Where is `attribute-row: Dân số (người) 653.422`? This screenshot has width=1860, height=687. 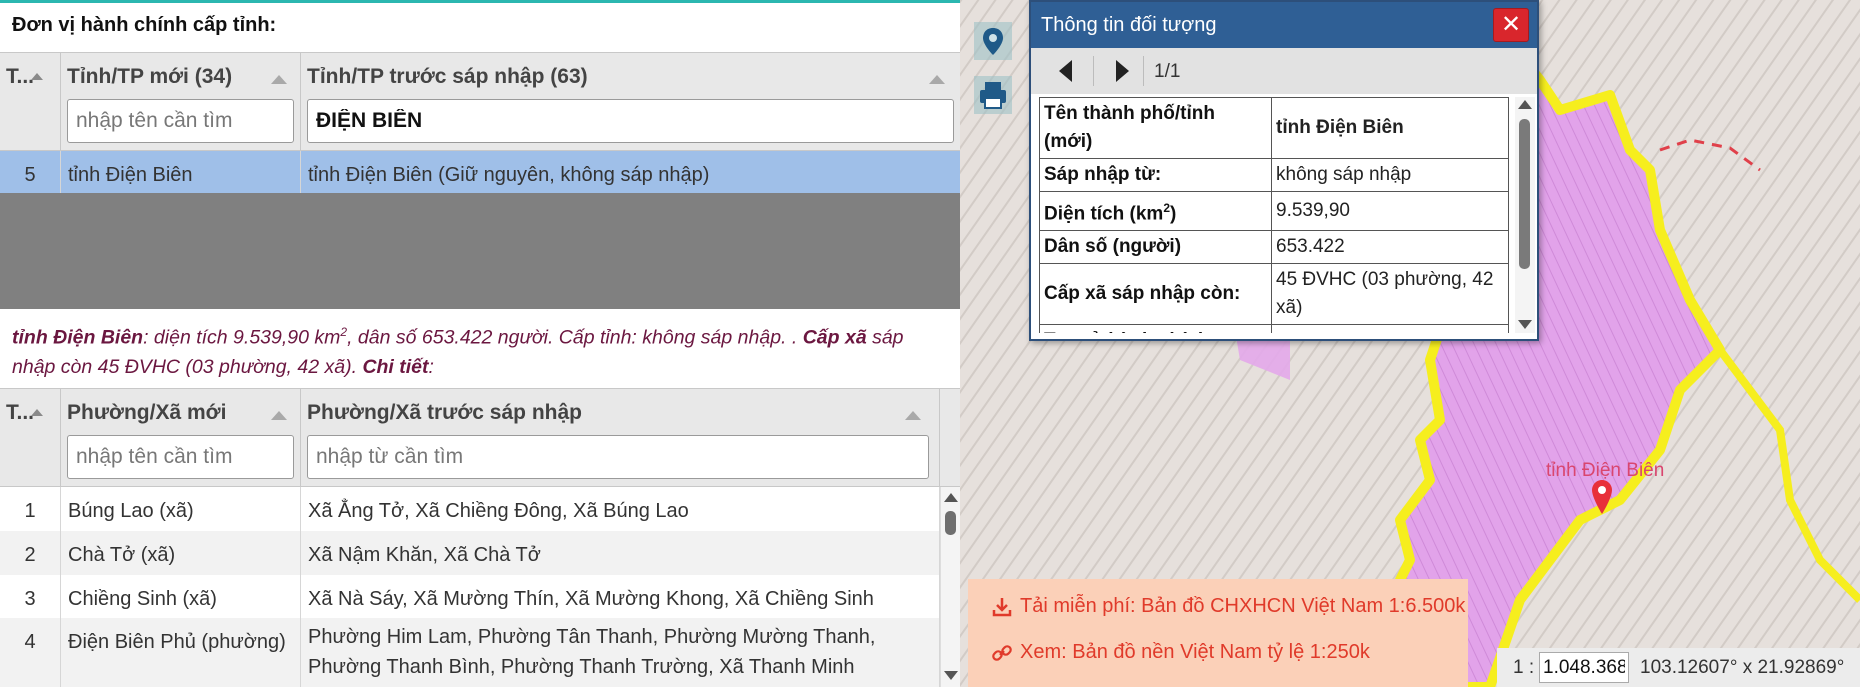
attribute-row: Dân số (người) 653.422 is located at coordinates (1274, 247).